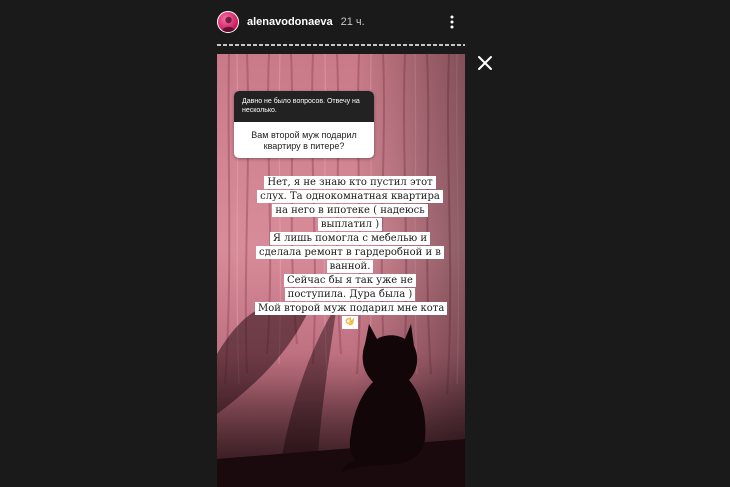 The height and width of the screenshot is (487, 730). I want to click on avatar-silhouette-icon, so click(228, 24).